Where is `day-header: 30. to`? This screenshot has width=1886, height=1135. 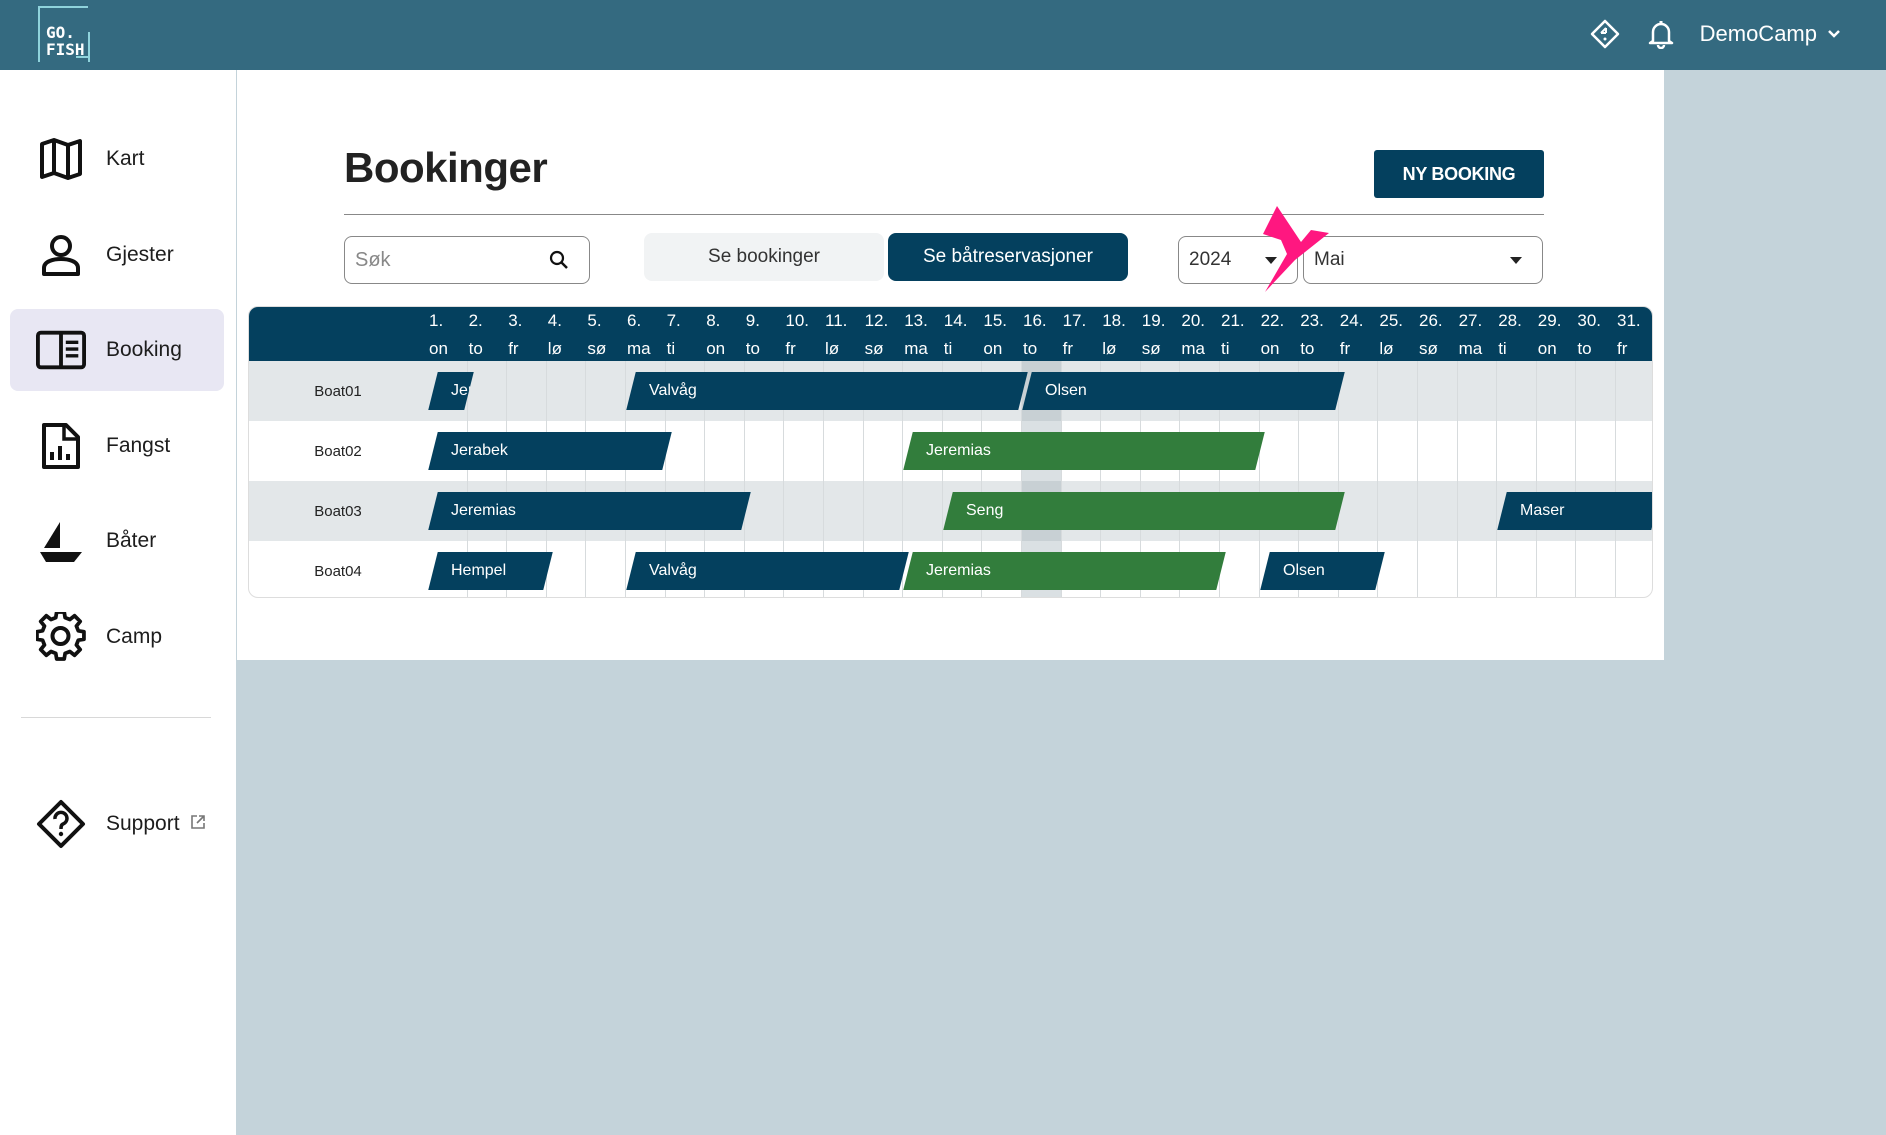
day-header: 30. to is located at coordinates (1595, 334).